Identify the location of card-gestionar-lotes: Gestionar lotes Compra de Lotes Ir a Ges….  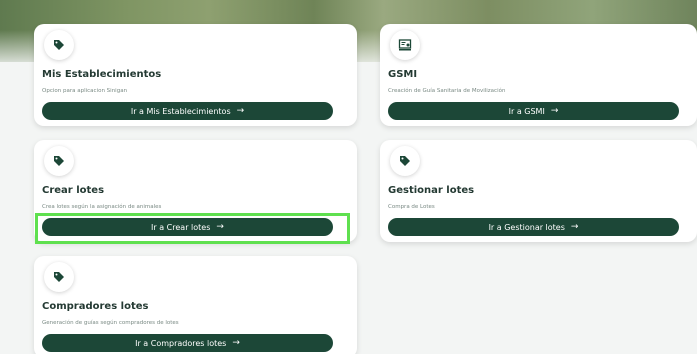
(538, 191).